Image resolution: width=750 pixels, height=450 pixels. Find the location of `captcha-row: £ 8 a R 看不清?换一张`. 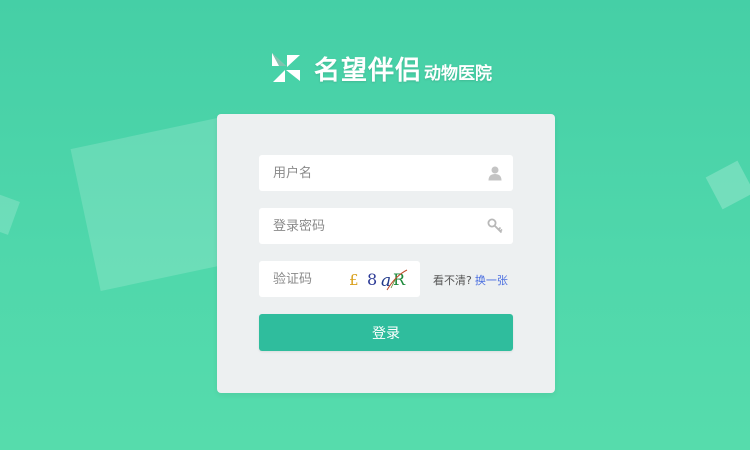

captcha-row: £ 8 a R 看不清?换一张 is located at coordinates (386, 279).